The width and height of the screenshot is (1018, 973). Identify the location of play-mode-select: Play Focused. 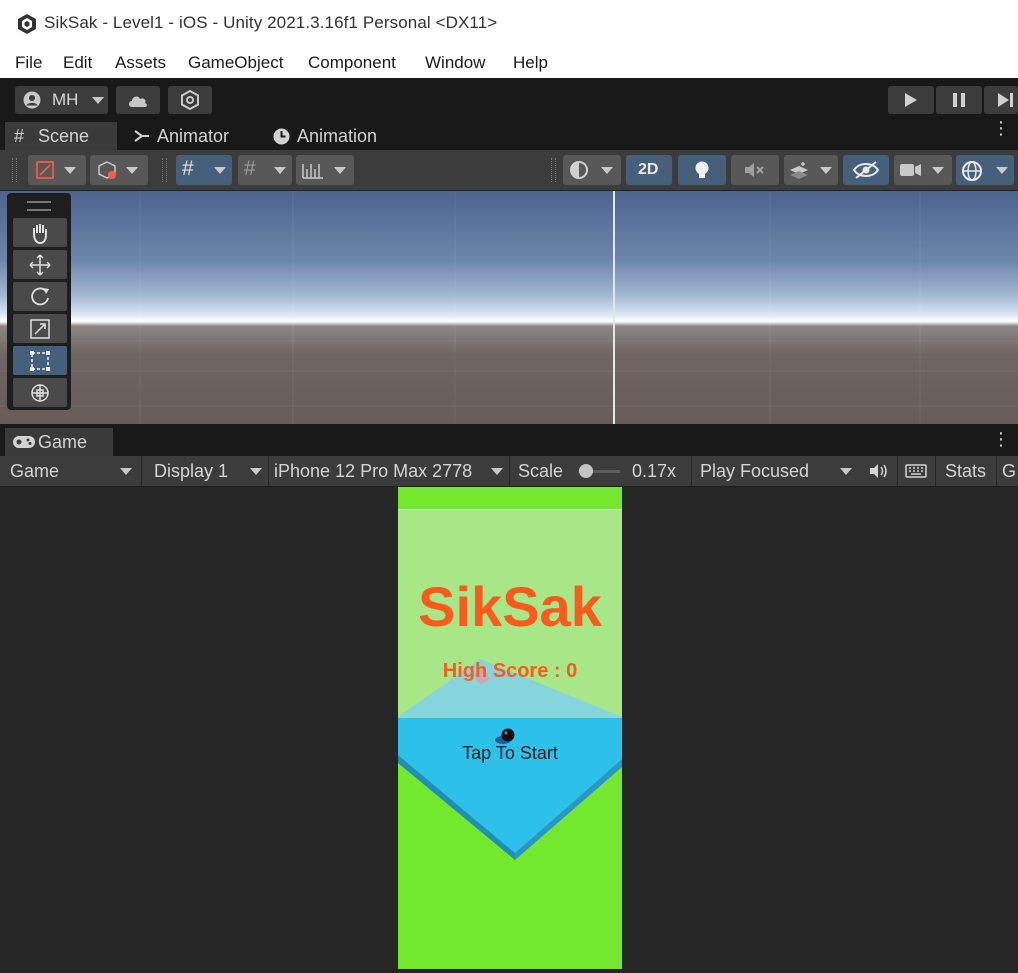
(776, 471).